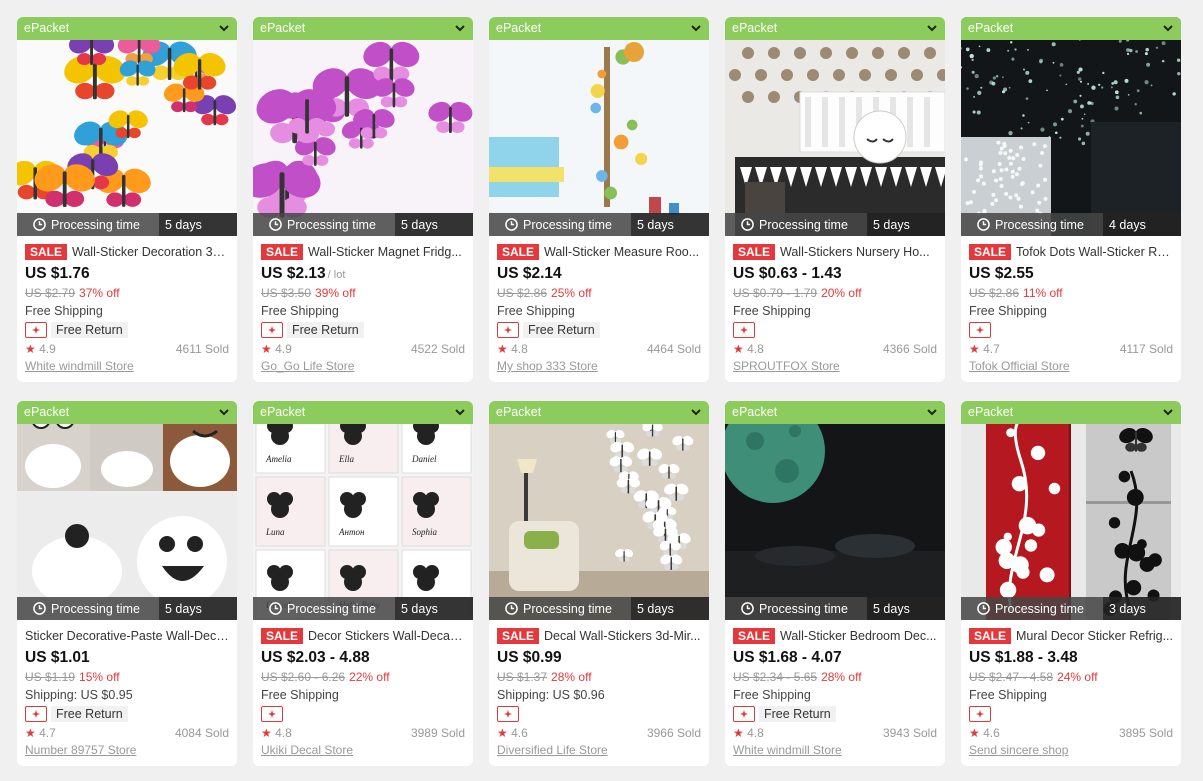 This screenshot has height=781, width=1203. What do you see at coordinates (346, 459) in the screenshot?
I see `svg-text: Ella` at bounding box center [346, 459].